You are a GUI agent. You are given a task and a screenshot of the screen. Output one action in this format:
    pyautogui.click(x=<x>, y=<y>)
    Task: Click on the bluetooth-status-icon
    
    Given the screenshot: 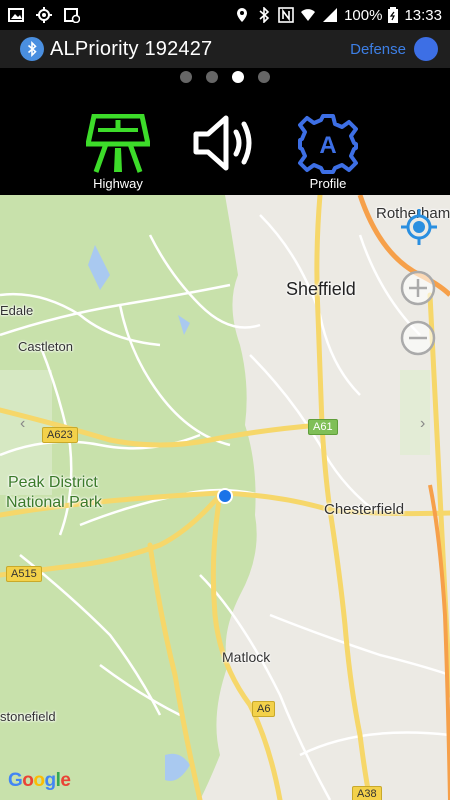 What is the action you would take?
    pyautogui.click(x=32, y=49)
    